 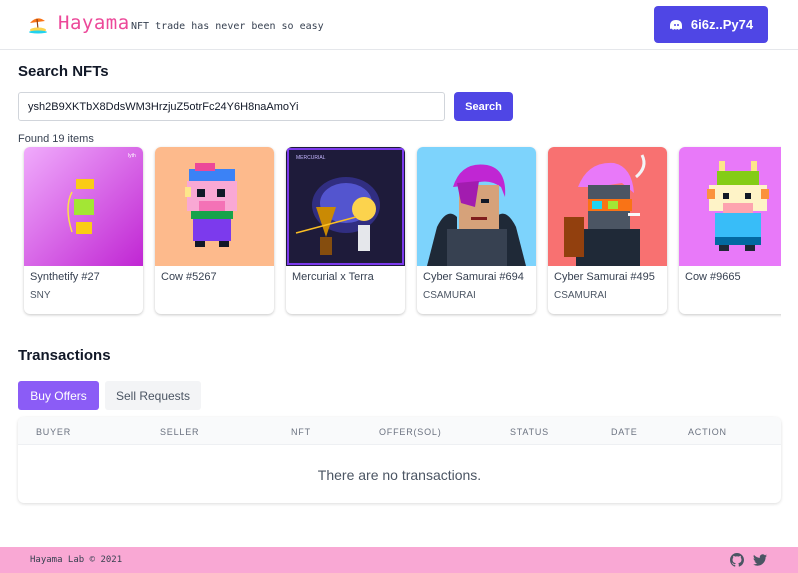 I want to click on nft-card: MERCURIAL Mercurial x Terra, so click(x=345, y=230).